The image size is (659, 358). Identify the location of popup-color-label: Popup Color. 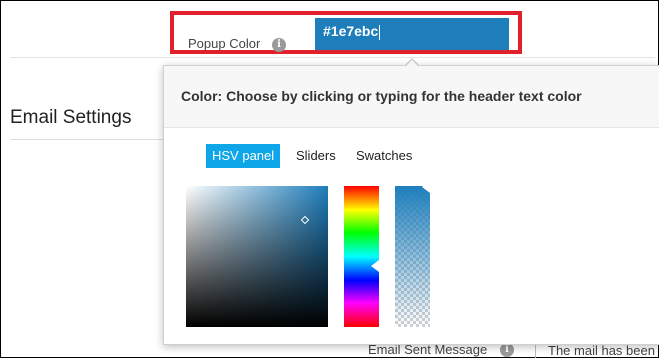
(224, 43).